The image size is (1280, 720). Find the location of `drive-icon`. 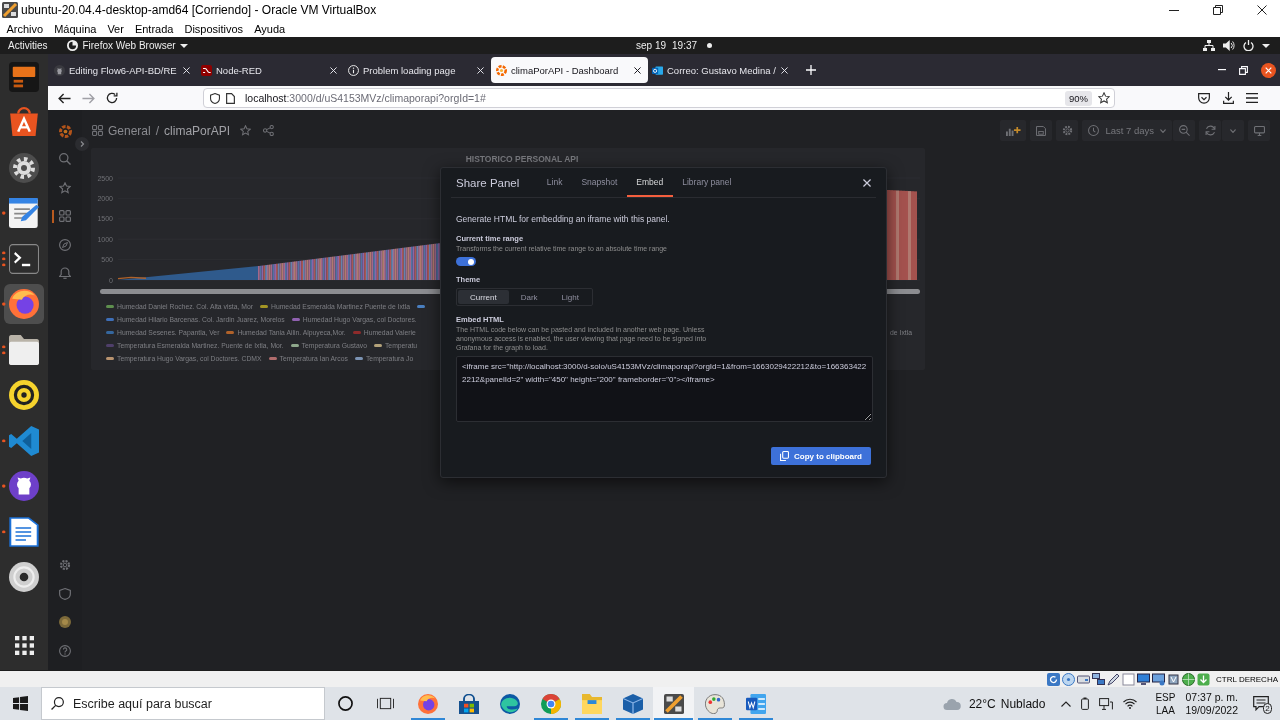

drive-icon is located at coordinates (1084, 679).